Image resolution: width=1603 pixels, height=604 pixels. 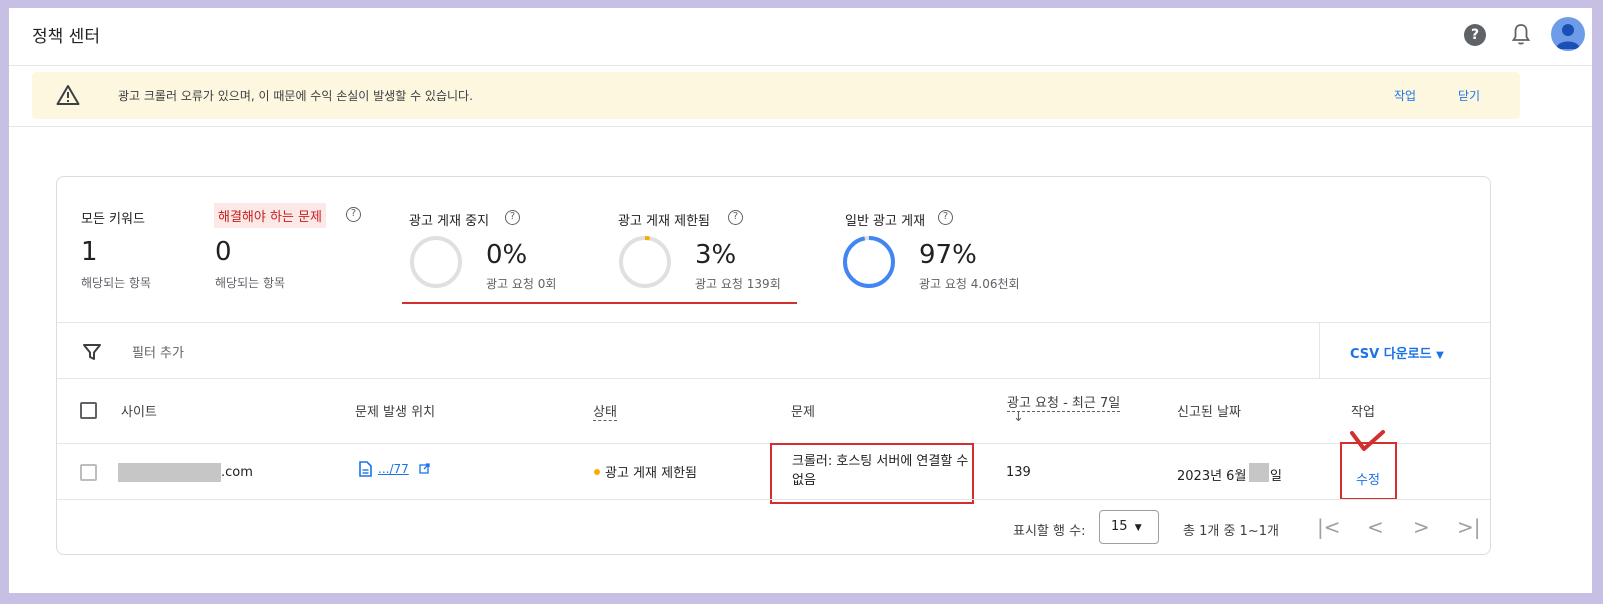 What do you see at coordinates (89, 252) in the screenshot?
I see `all-keywords-value: 1` at bounding box center [89, 252].